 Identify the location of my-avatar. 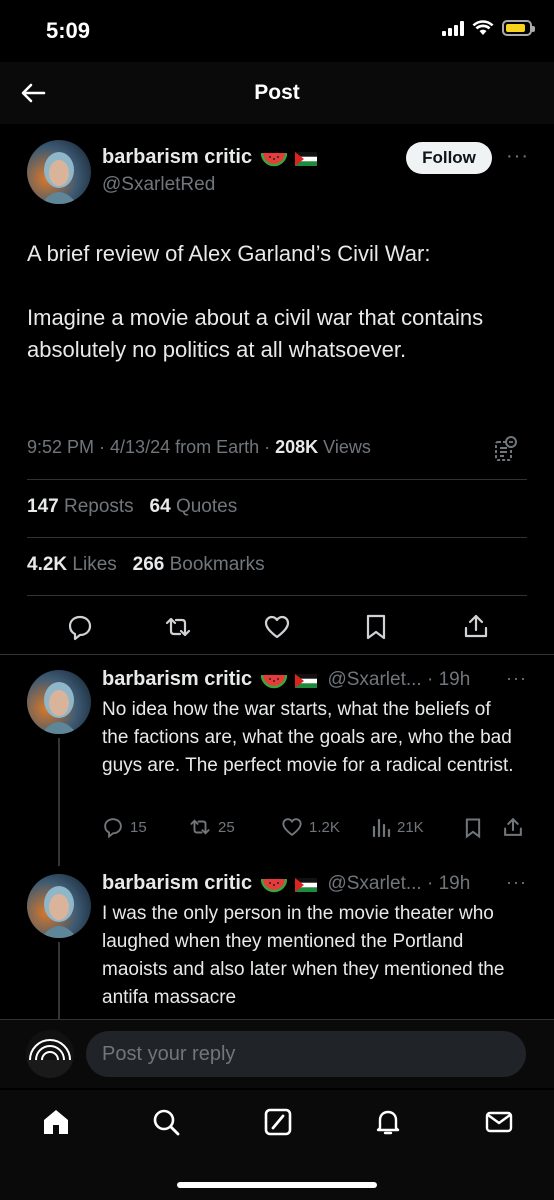
(50, 1054).